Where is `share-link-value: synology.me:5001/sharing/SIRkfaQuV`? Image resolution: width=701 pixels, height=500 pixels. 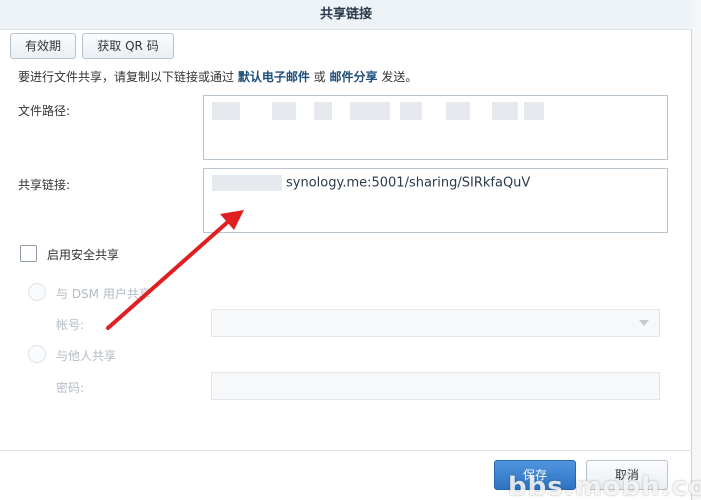
share-link-value: synology.me:5001/sharing/SIRkfaQuV is located at coordinates (408, 183).